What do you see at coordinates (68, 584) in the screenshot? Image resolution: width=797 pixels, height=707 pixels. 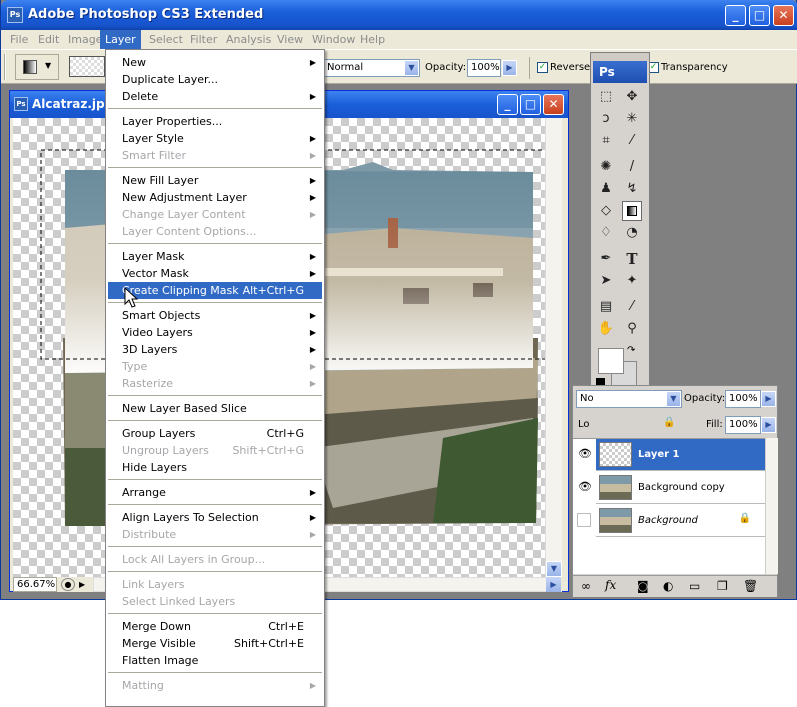 I see `status-info-icon: ●` at bounding box center [68, 584].